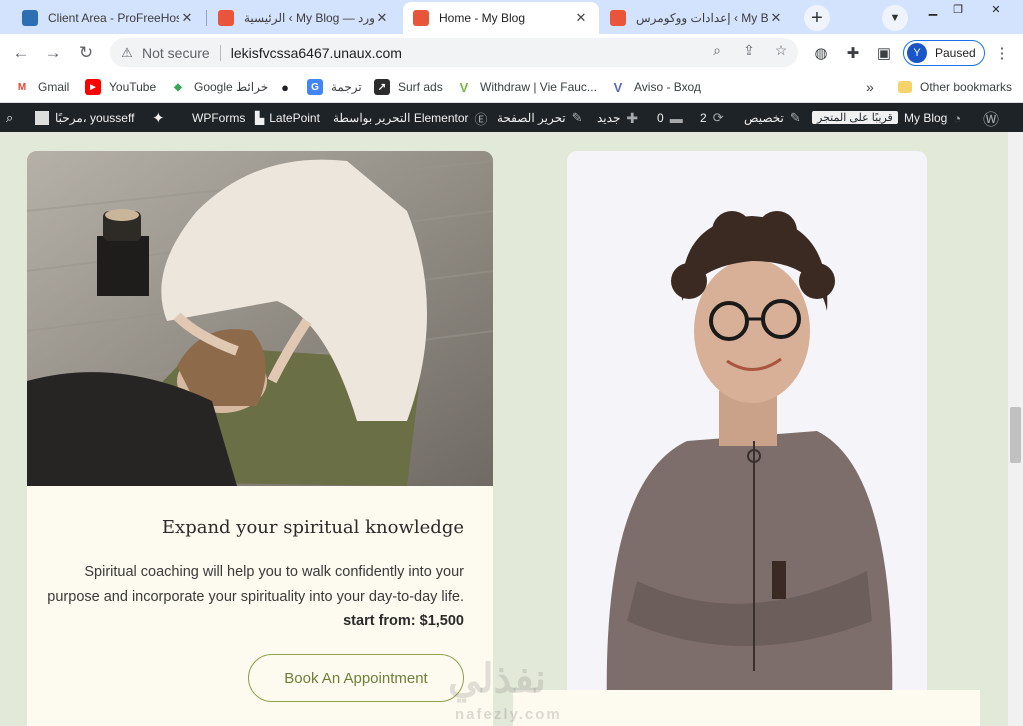  What do you see at coordinates (54, 87) in the screenshot?
I see `bookmark-label: Gmail` at bounding box center [54, 87].